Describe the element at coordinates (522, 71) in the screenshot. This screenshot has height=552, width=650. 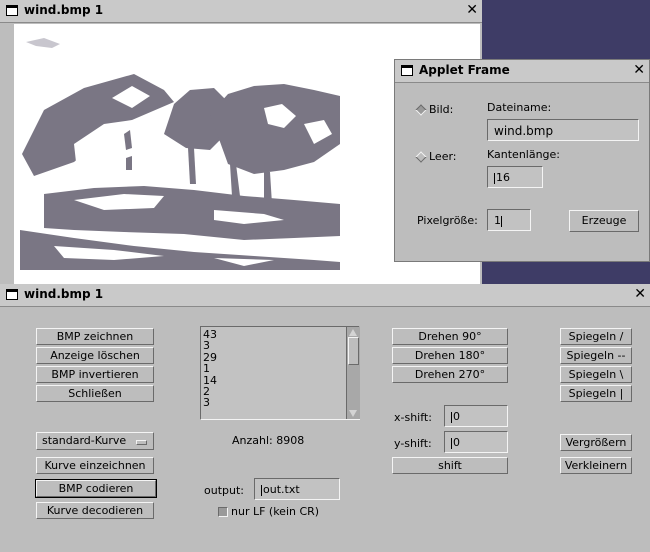
I see `applet-titlebar: Applet Frame ✕` at that location.